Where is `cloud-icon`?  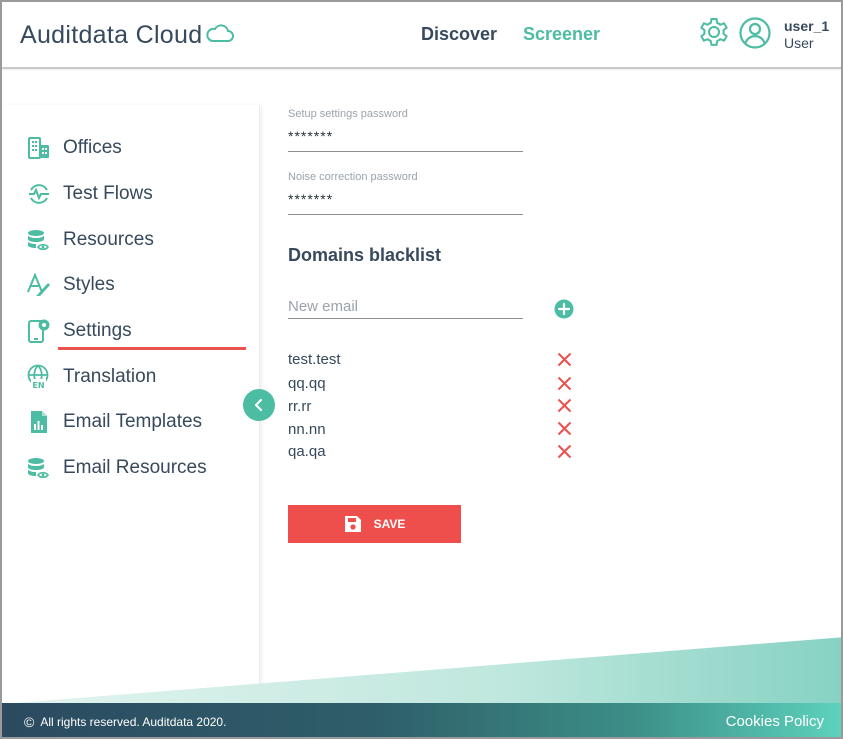 cloud-icon is located at coordinates (220, 33).